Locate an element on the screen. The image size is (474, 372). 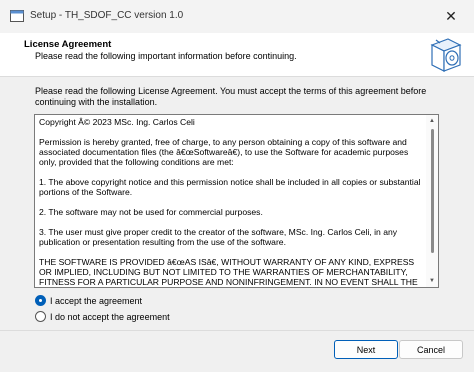
decline-option: I do not accept the agreement is located at coordinates (102, 316).